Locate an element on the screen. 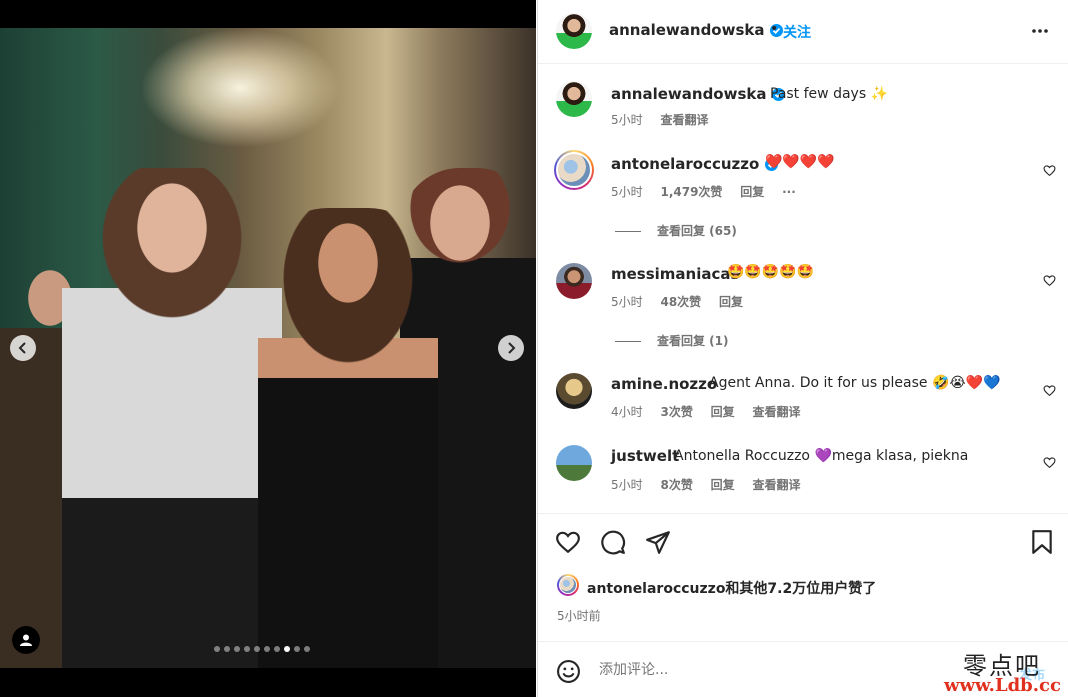  comment-username: justwelt is located at coordinates (645, 456).